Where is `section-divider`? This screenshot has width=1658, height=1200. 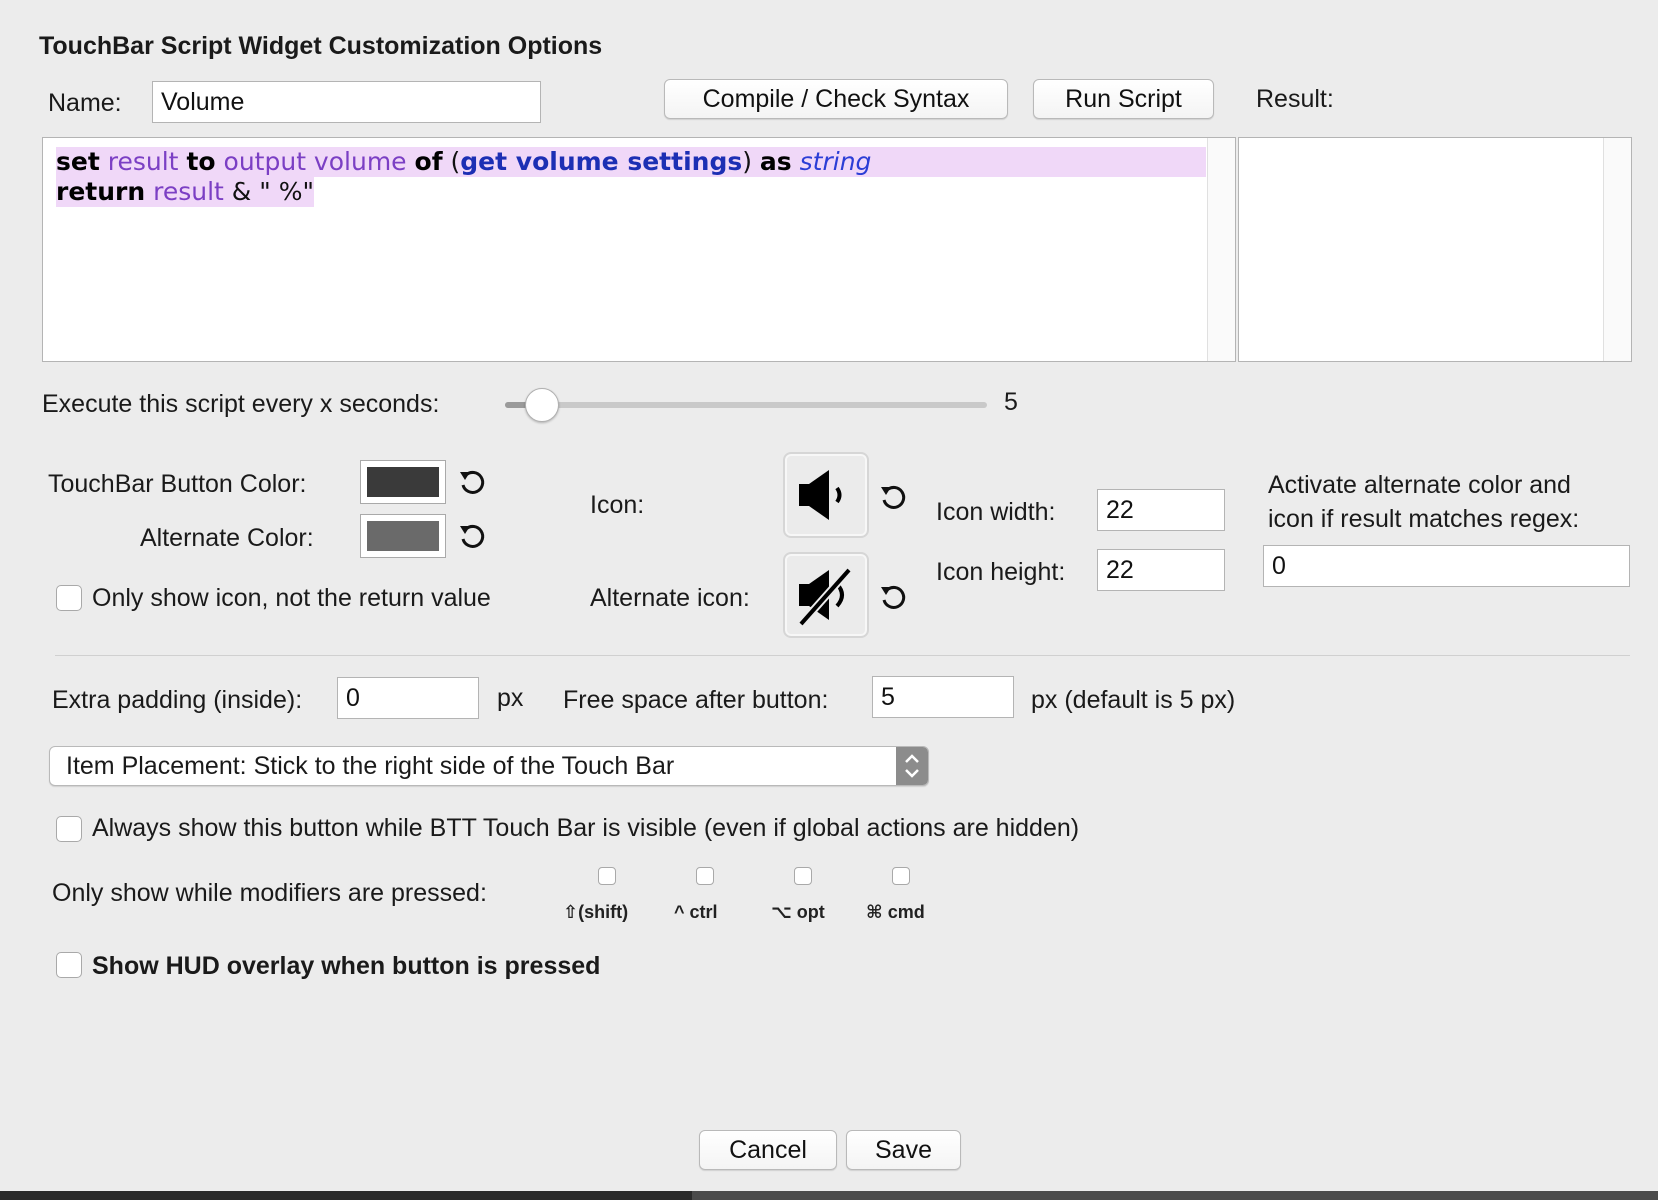
section-divider is located at coordinates (842, 655).